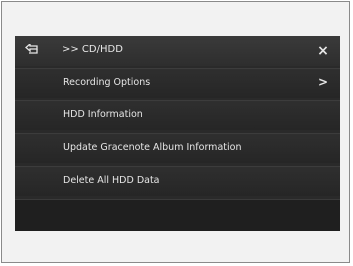  I want to click on back-button, so click(32, 51).